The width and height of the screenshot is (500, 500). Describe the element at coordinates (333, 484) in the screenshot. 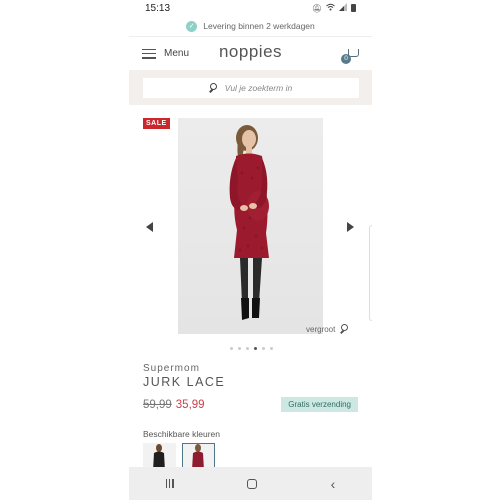

I see `back-icon: ‹` at that location.